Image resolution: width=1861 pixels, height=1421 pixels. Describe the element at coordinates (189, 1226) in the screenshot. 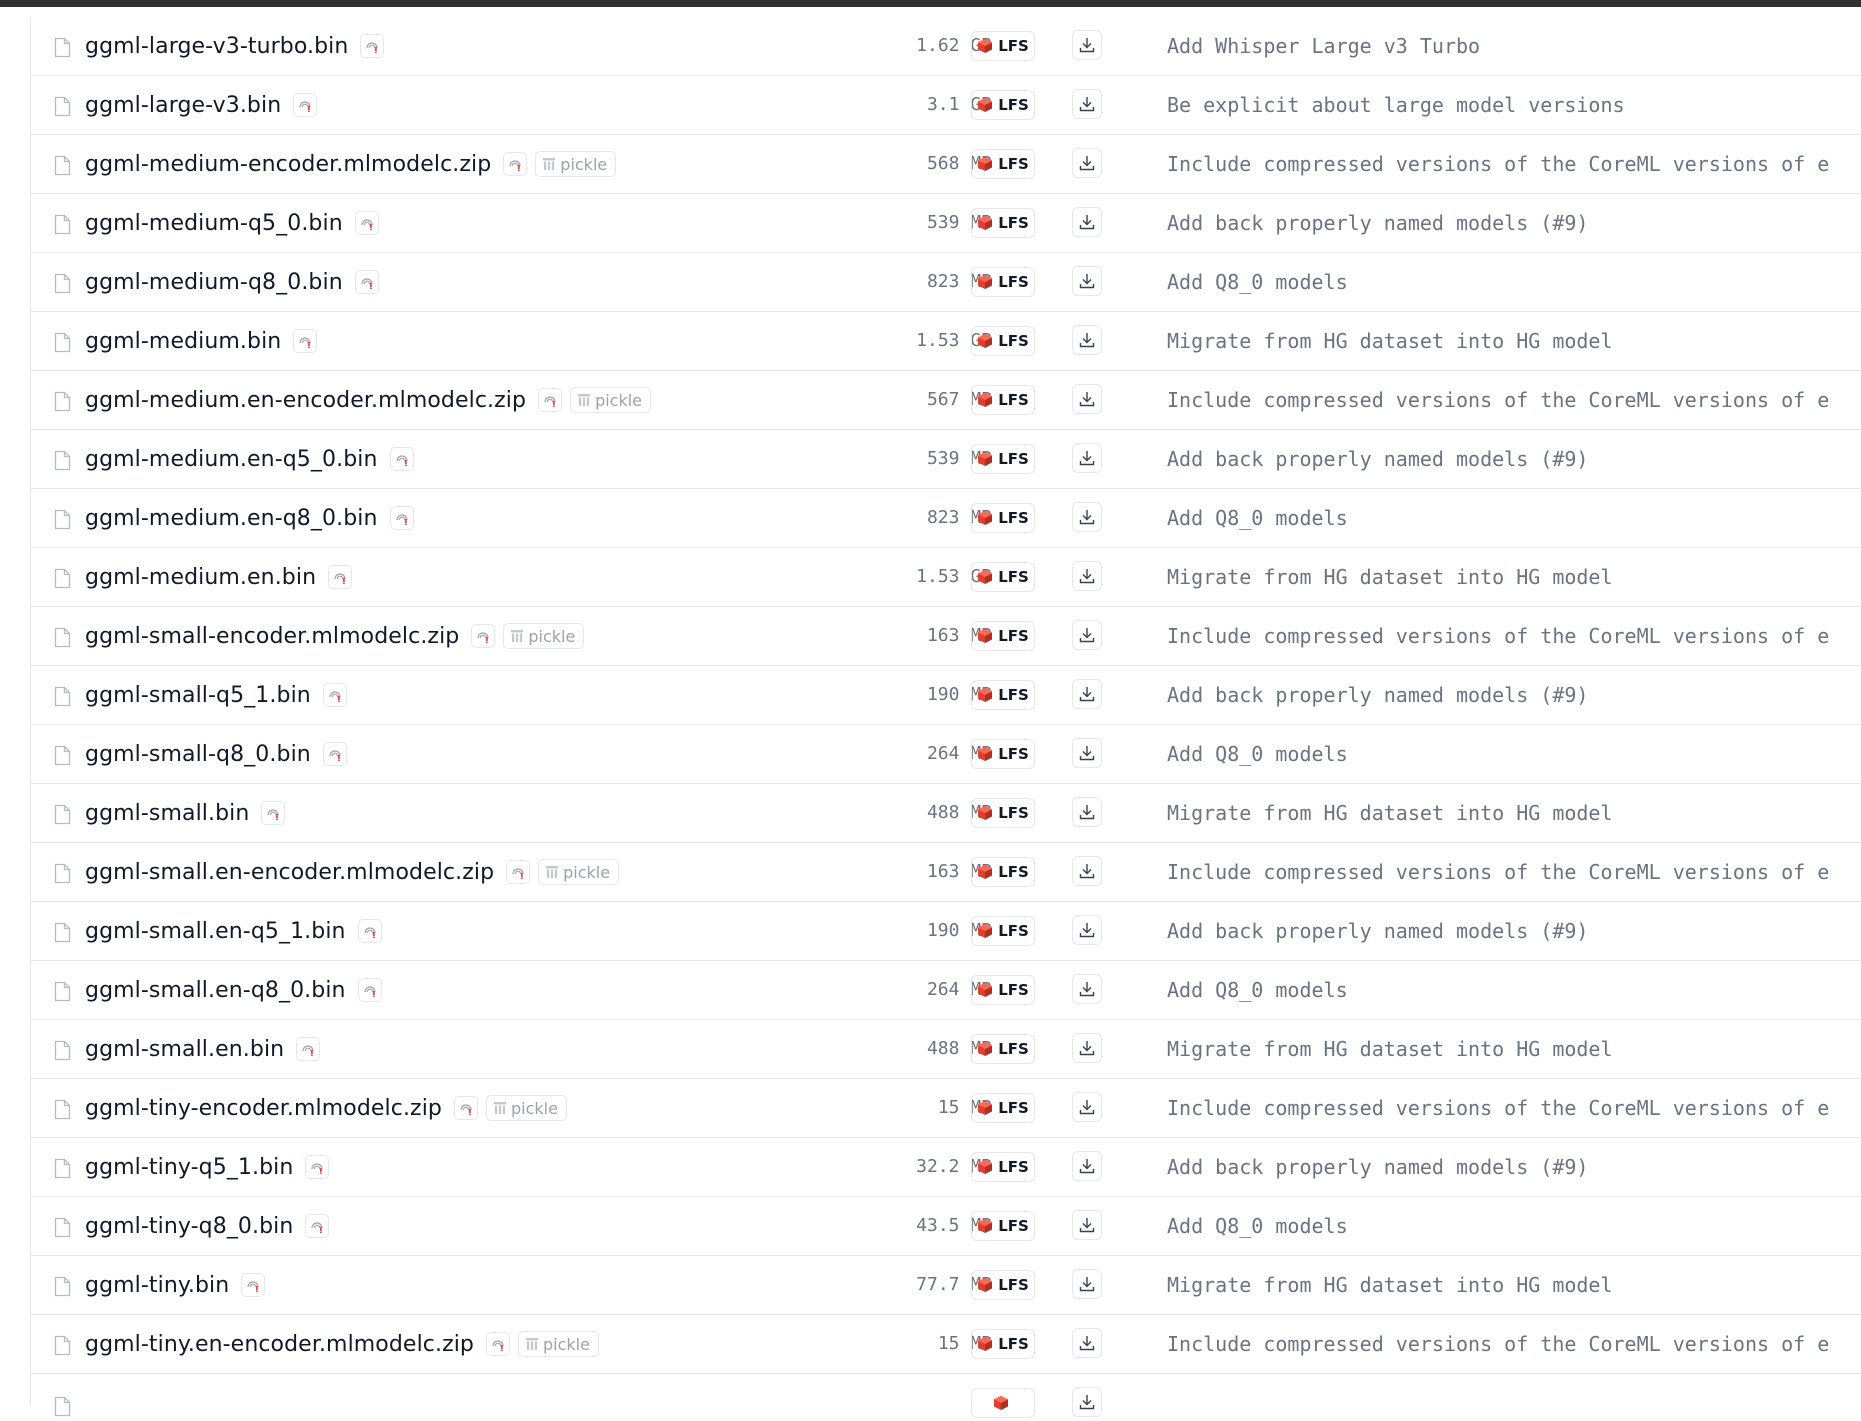

I see `file-name-link: ggml-tiny-q8_0.bin` at that location.